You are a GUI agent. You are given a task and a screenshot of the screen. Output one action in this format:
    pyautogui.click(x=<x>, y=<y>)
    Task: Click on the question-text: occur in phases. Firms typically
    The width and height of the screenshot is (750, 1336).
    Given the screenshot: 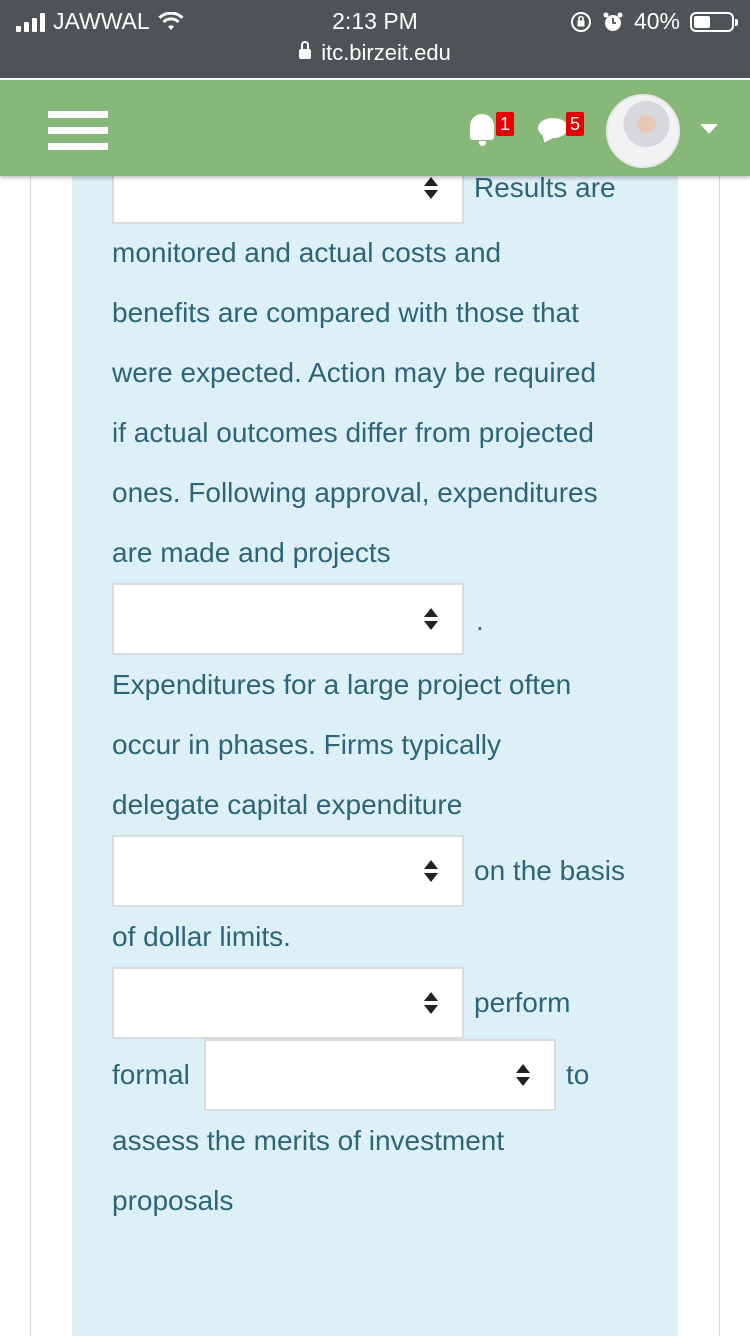 What is the action you would take?
    pyautogui.click(x=307, y=744)
    